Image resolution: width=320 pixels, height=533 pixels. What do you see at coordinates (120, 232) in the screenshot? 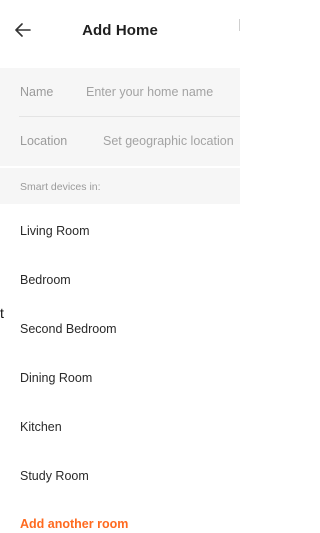
I see `room-item-living-room: Living Room` at bounding box center [120, 232].